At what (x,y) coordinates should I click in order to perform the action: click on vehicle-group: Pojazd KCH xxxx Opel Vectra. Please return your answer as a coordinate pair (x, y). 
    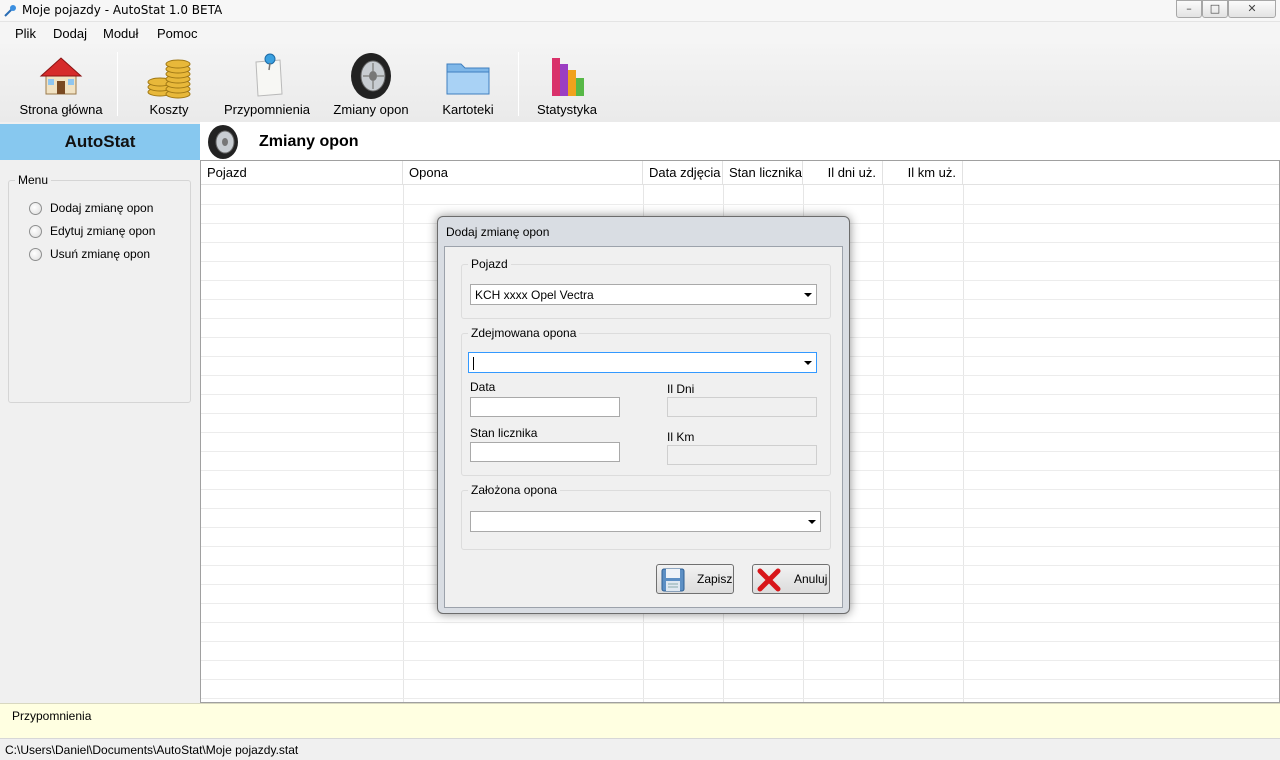
    Looking at the image, I should click on (646, 288).